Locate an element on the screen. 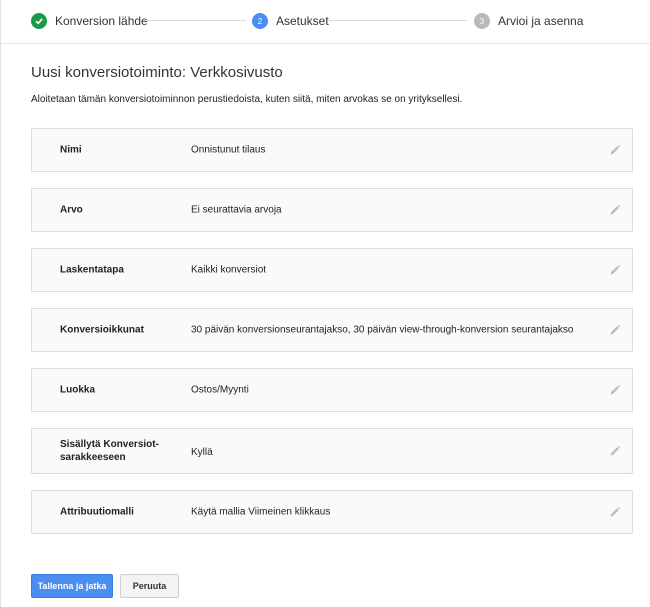 The height and width of the screenshot is (607, 650). setting-label: Konversioikkunat is located at coordinates (102, 330).